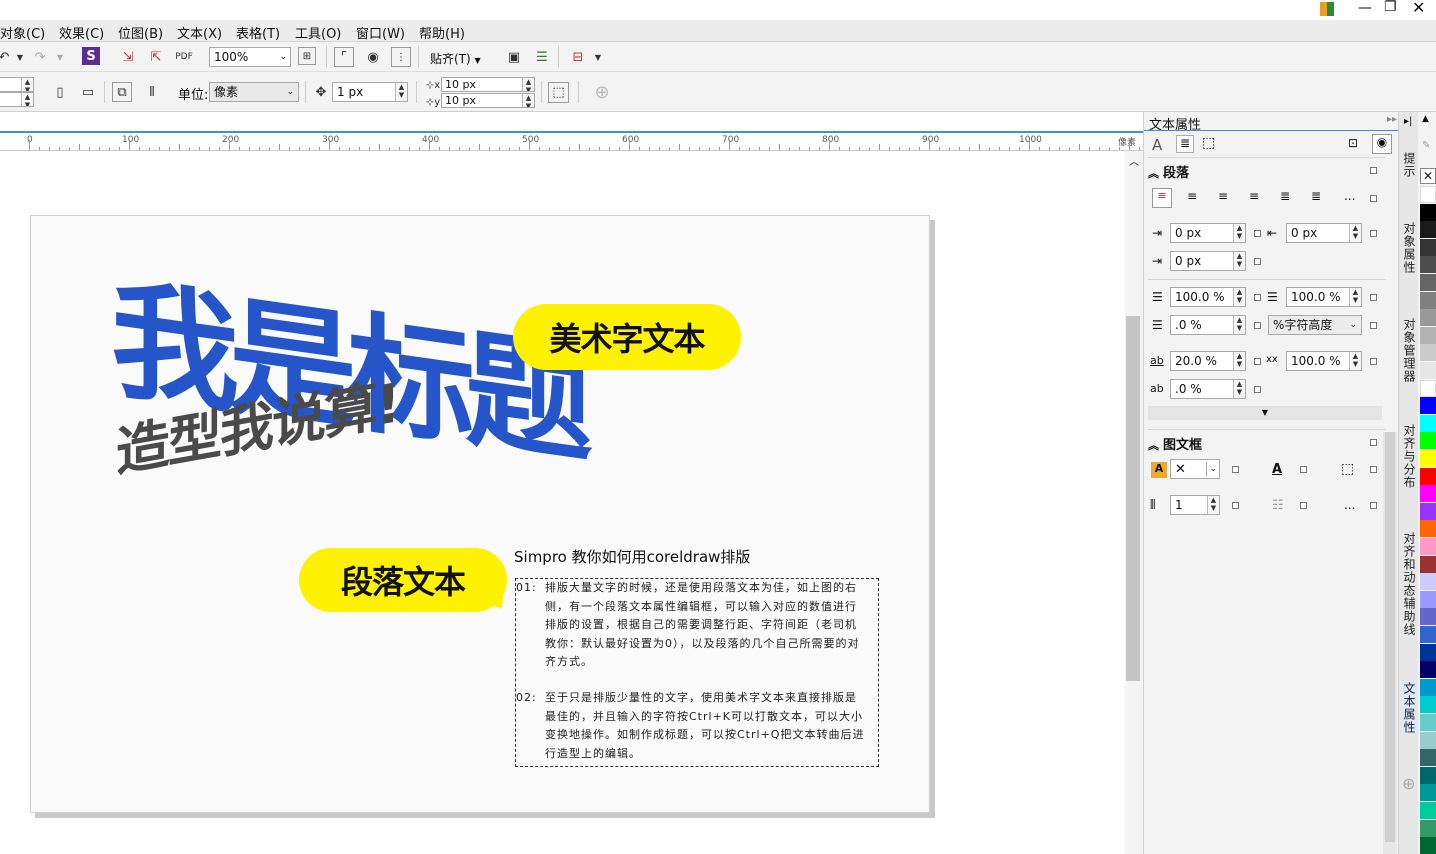  Describe the element at coordinates (1285, 196) in the screenshot. I see `justify-full-icon: ≣` at that location.